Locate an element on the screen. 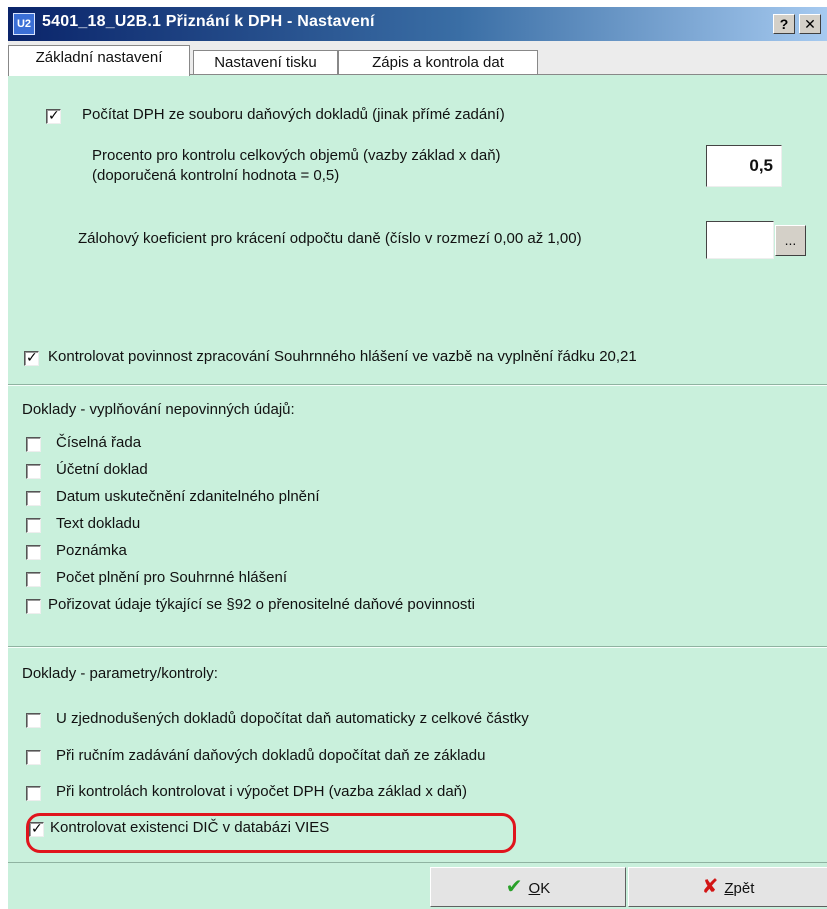  close-button: ✕ is located at coordinates (810, 24).